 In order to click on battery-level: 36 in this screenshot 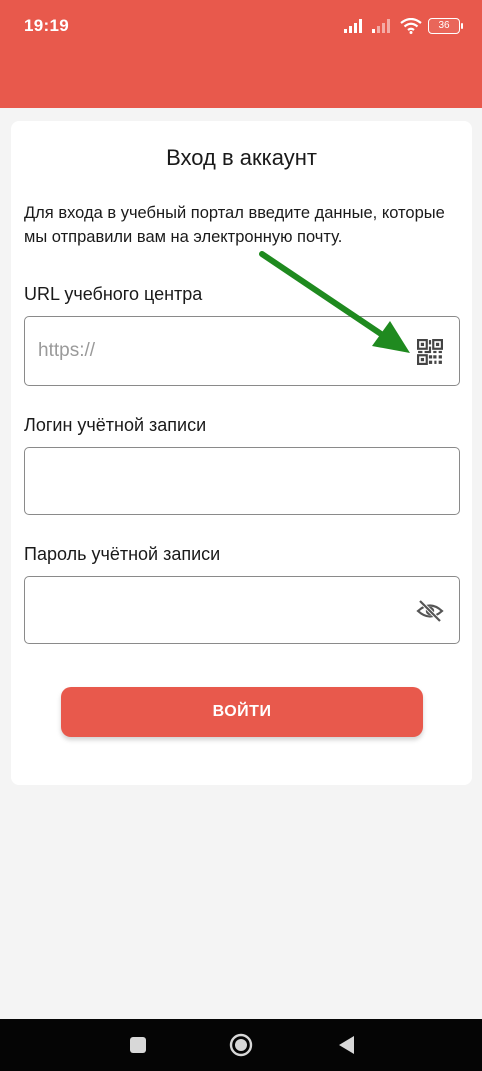, I will do `click(444, 25)`.